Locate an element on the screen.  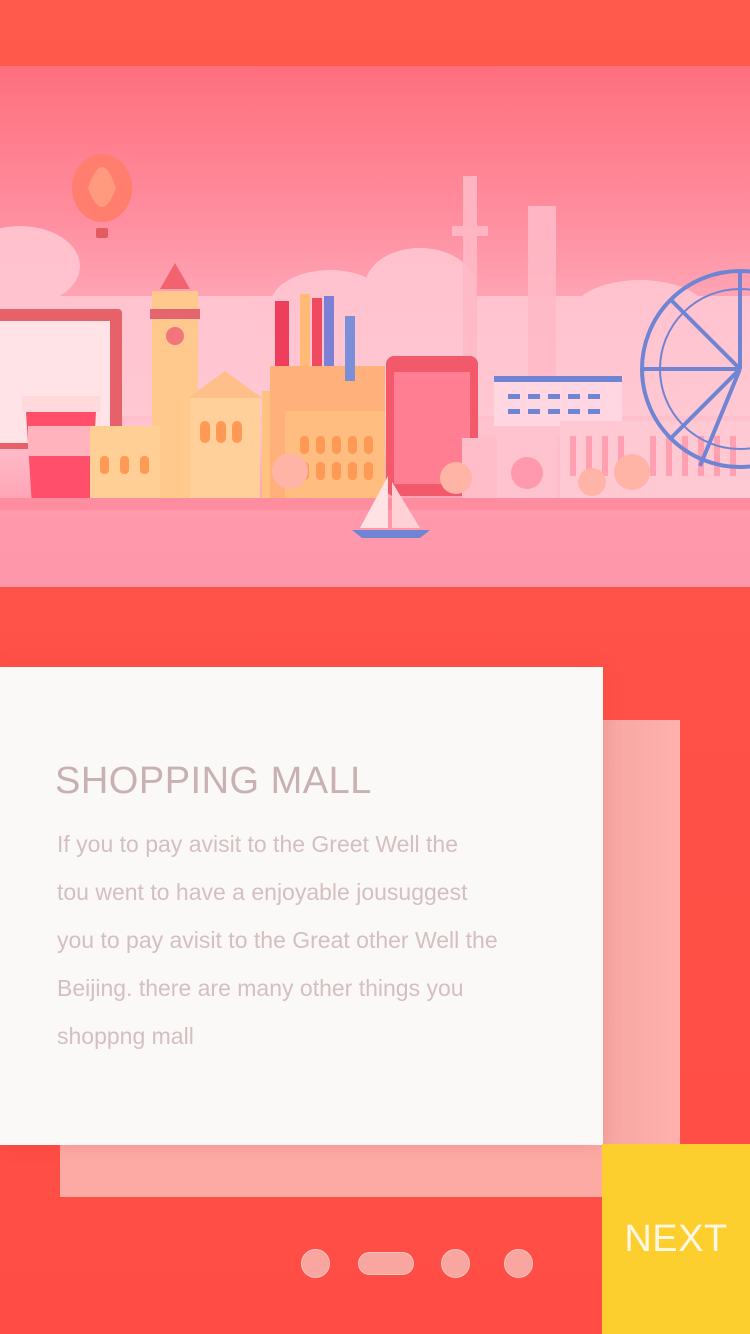
next-button-label: NEXT is located at coordinates (676, 1238).